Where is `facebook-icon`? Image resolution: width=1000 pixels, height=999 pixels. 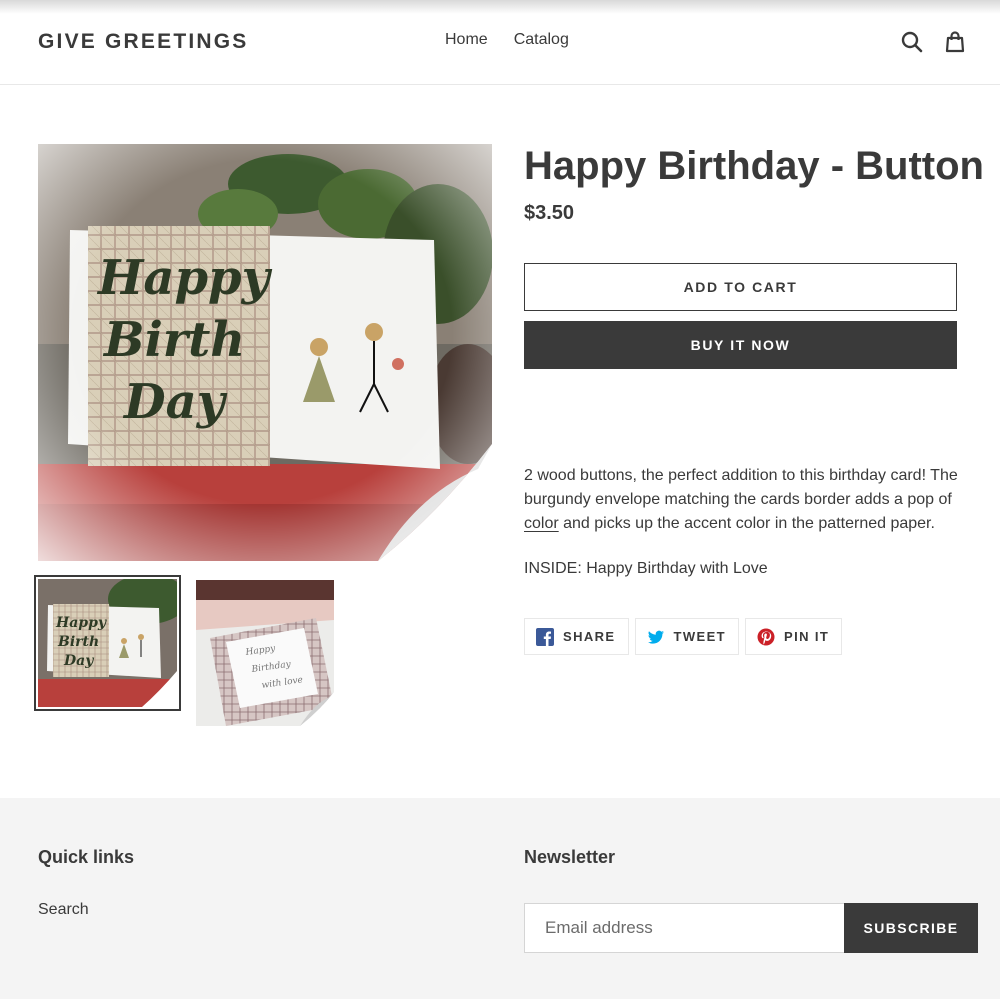 facebook-icon is located at coordinates (545, 636).